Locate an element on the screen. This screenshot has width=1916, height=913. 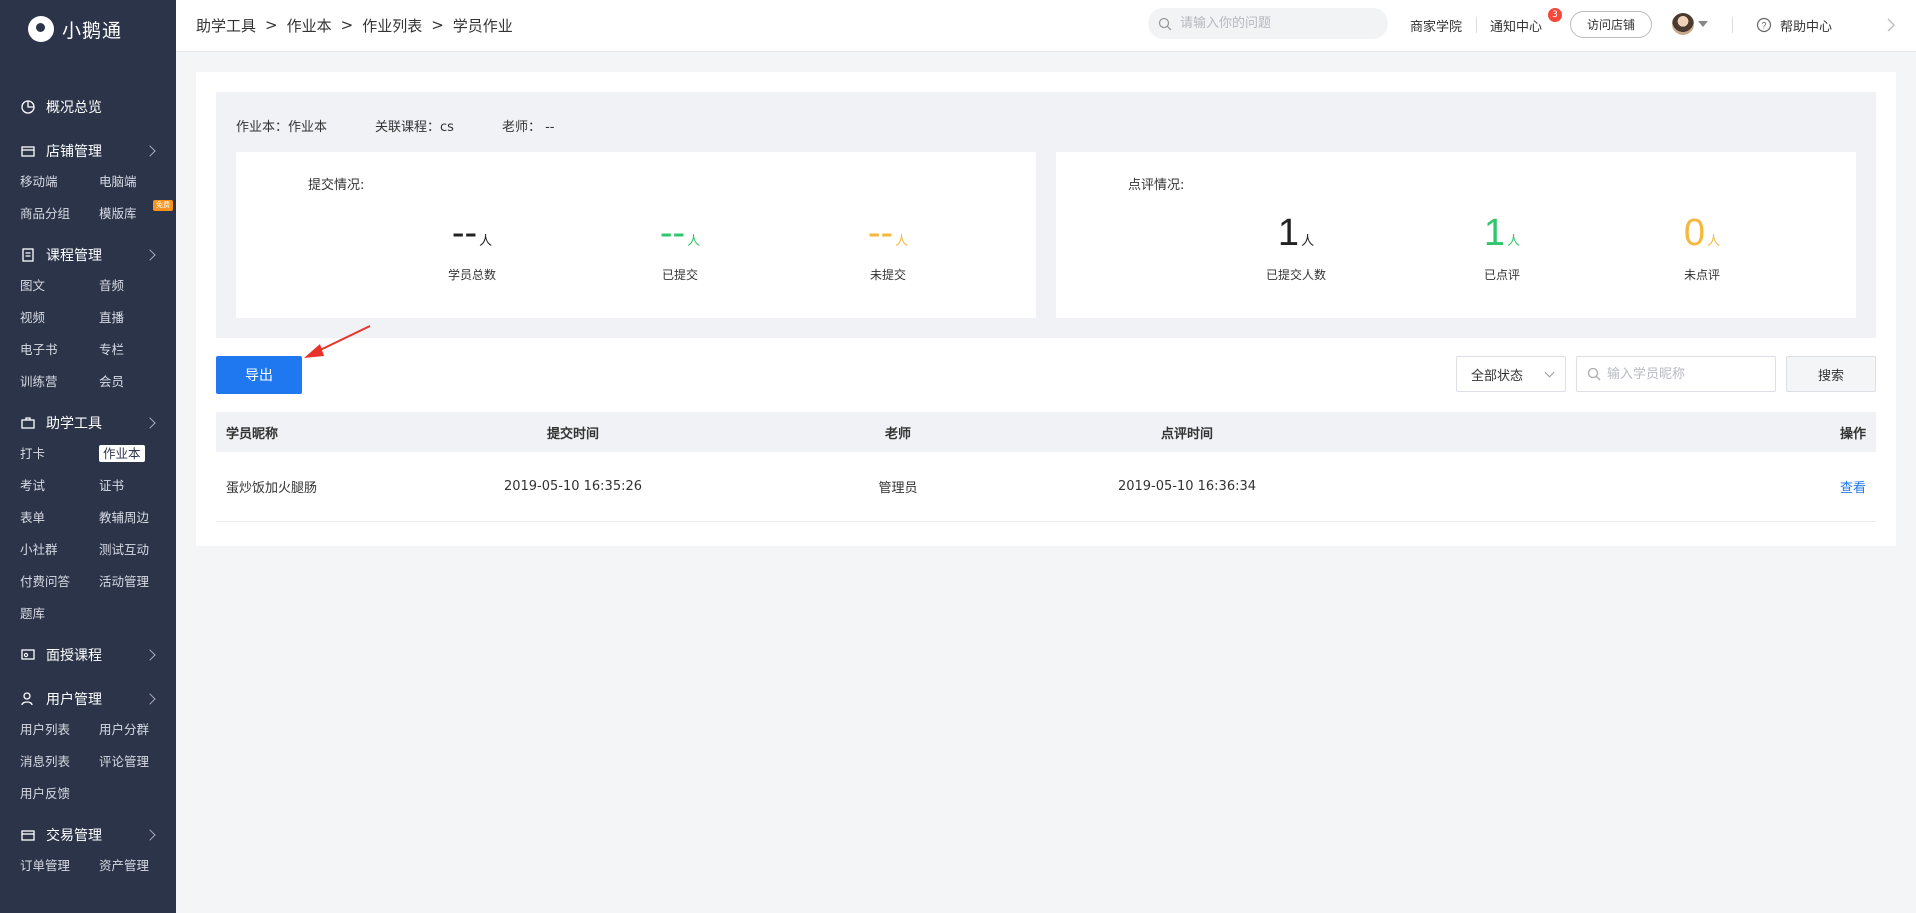
sidebar-item-label: 用户反馈 is located at coordinates (45, 793).